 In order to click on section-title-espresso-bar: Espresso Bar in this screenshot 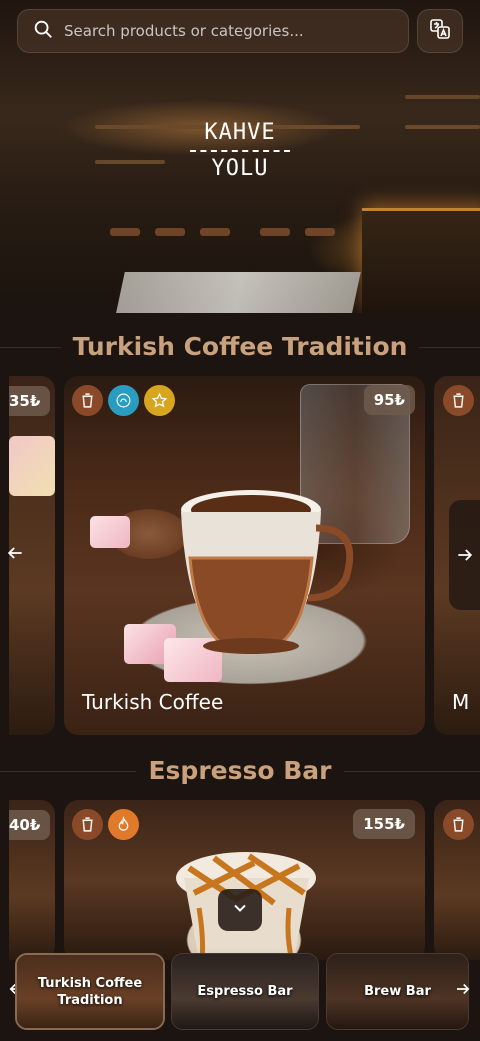, I will do `click(240, 770)`.